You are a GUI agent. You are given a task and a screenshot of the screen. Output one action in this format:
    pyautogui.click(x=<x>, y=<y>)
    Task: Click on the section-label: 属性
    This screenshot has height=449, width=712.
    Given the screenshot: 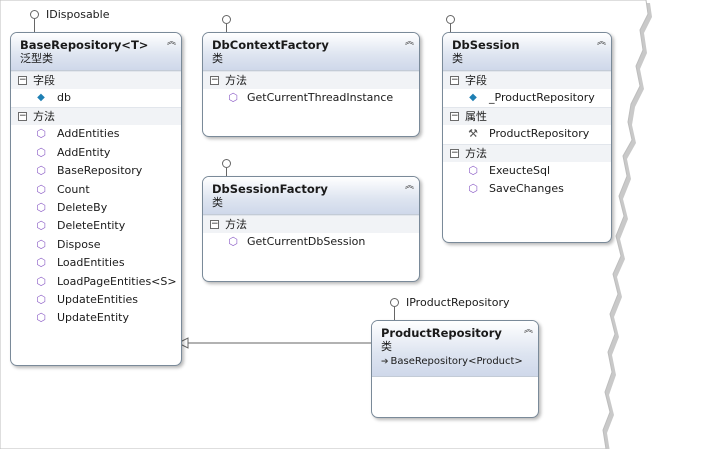 What is the action you would take?
    pyautogui.click(x=476, y=117)
    